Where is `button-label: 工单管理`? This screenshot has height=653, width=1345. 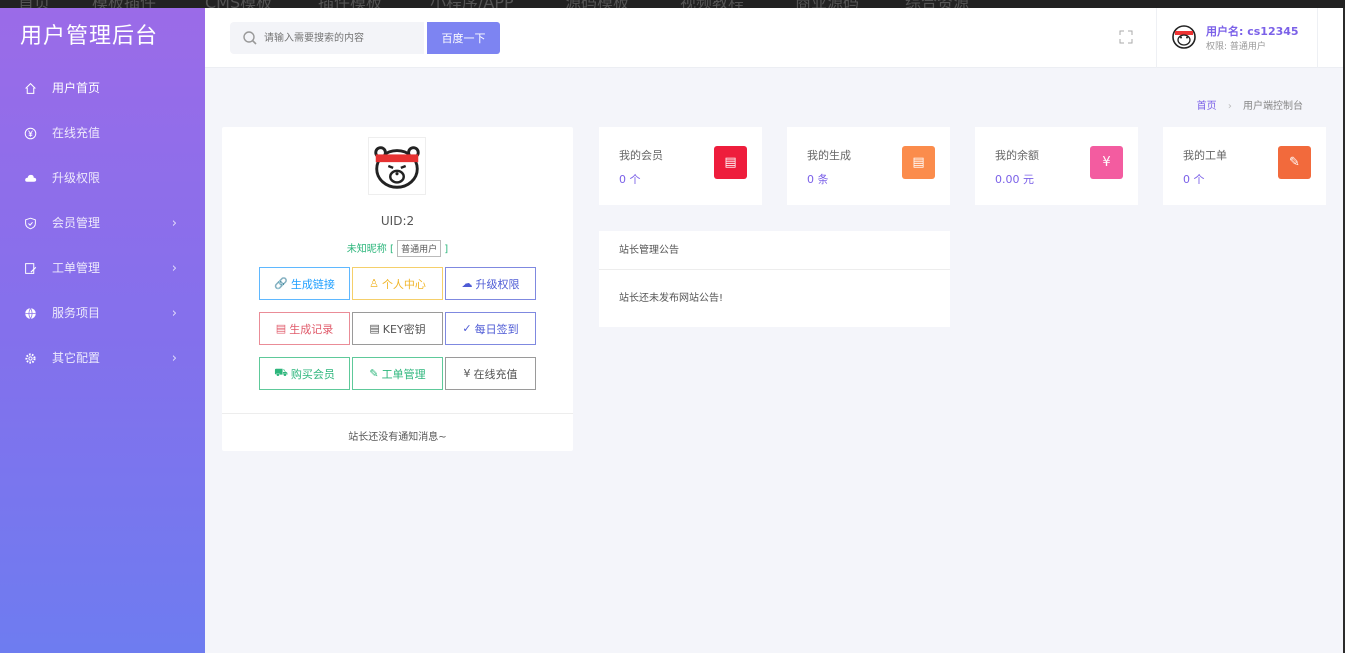 button-label: 工单管理 is located at coordinates (403, 374).